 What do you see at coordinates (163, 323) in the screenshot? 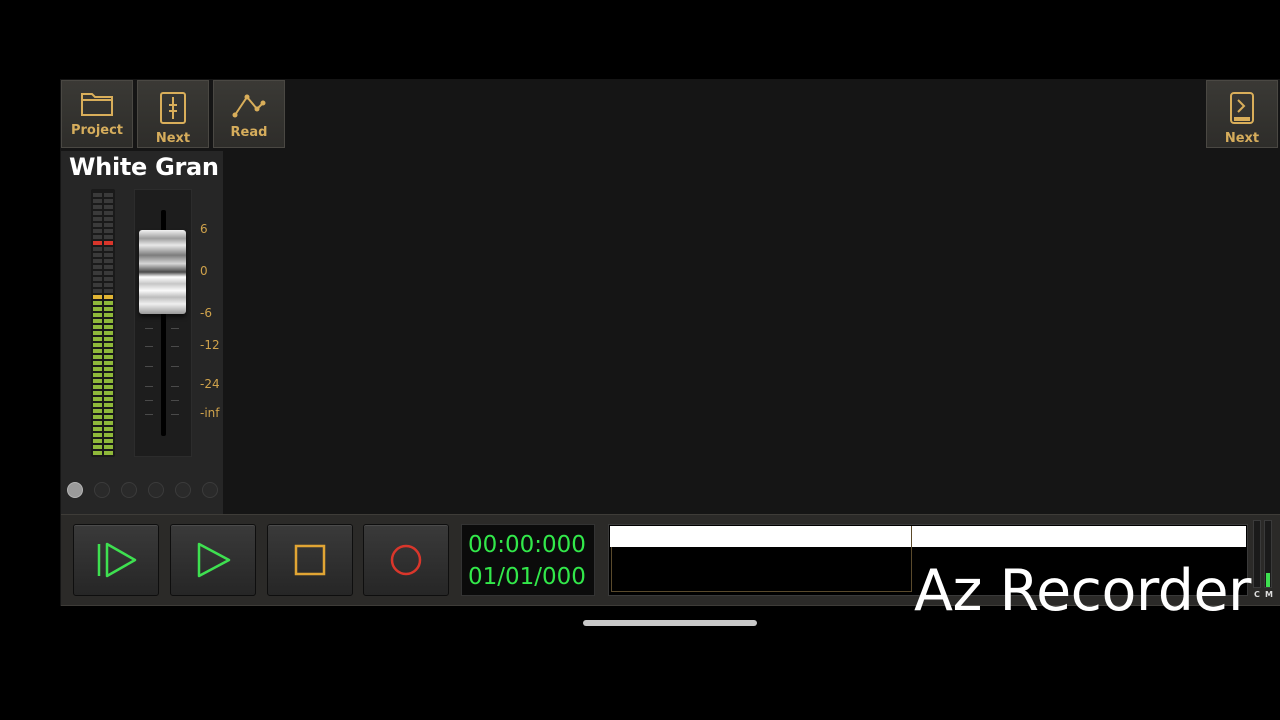
I see `volume-fader` at bounding box center [163, 323].